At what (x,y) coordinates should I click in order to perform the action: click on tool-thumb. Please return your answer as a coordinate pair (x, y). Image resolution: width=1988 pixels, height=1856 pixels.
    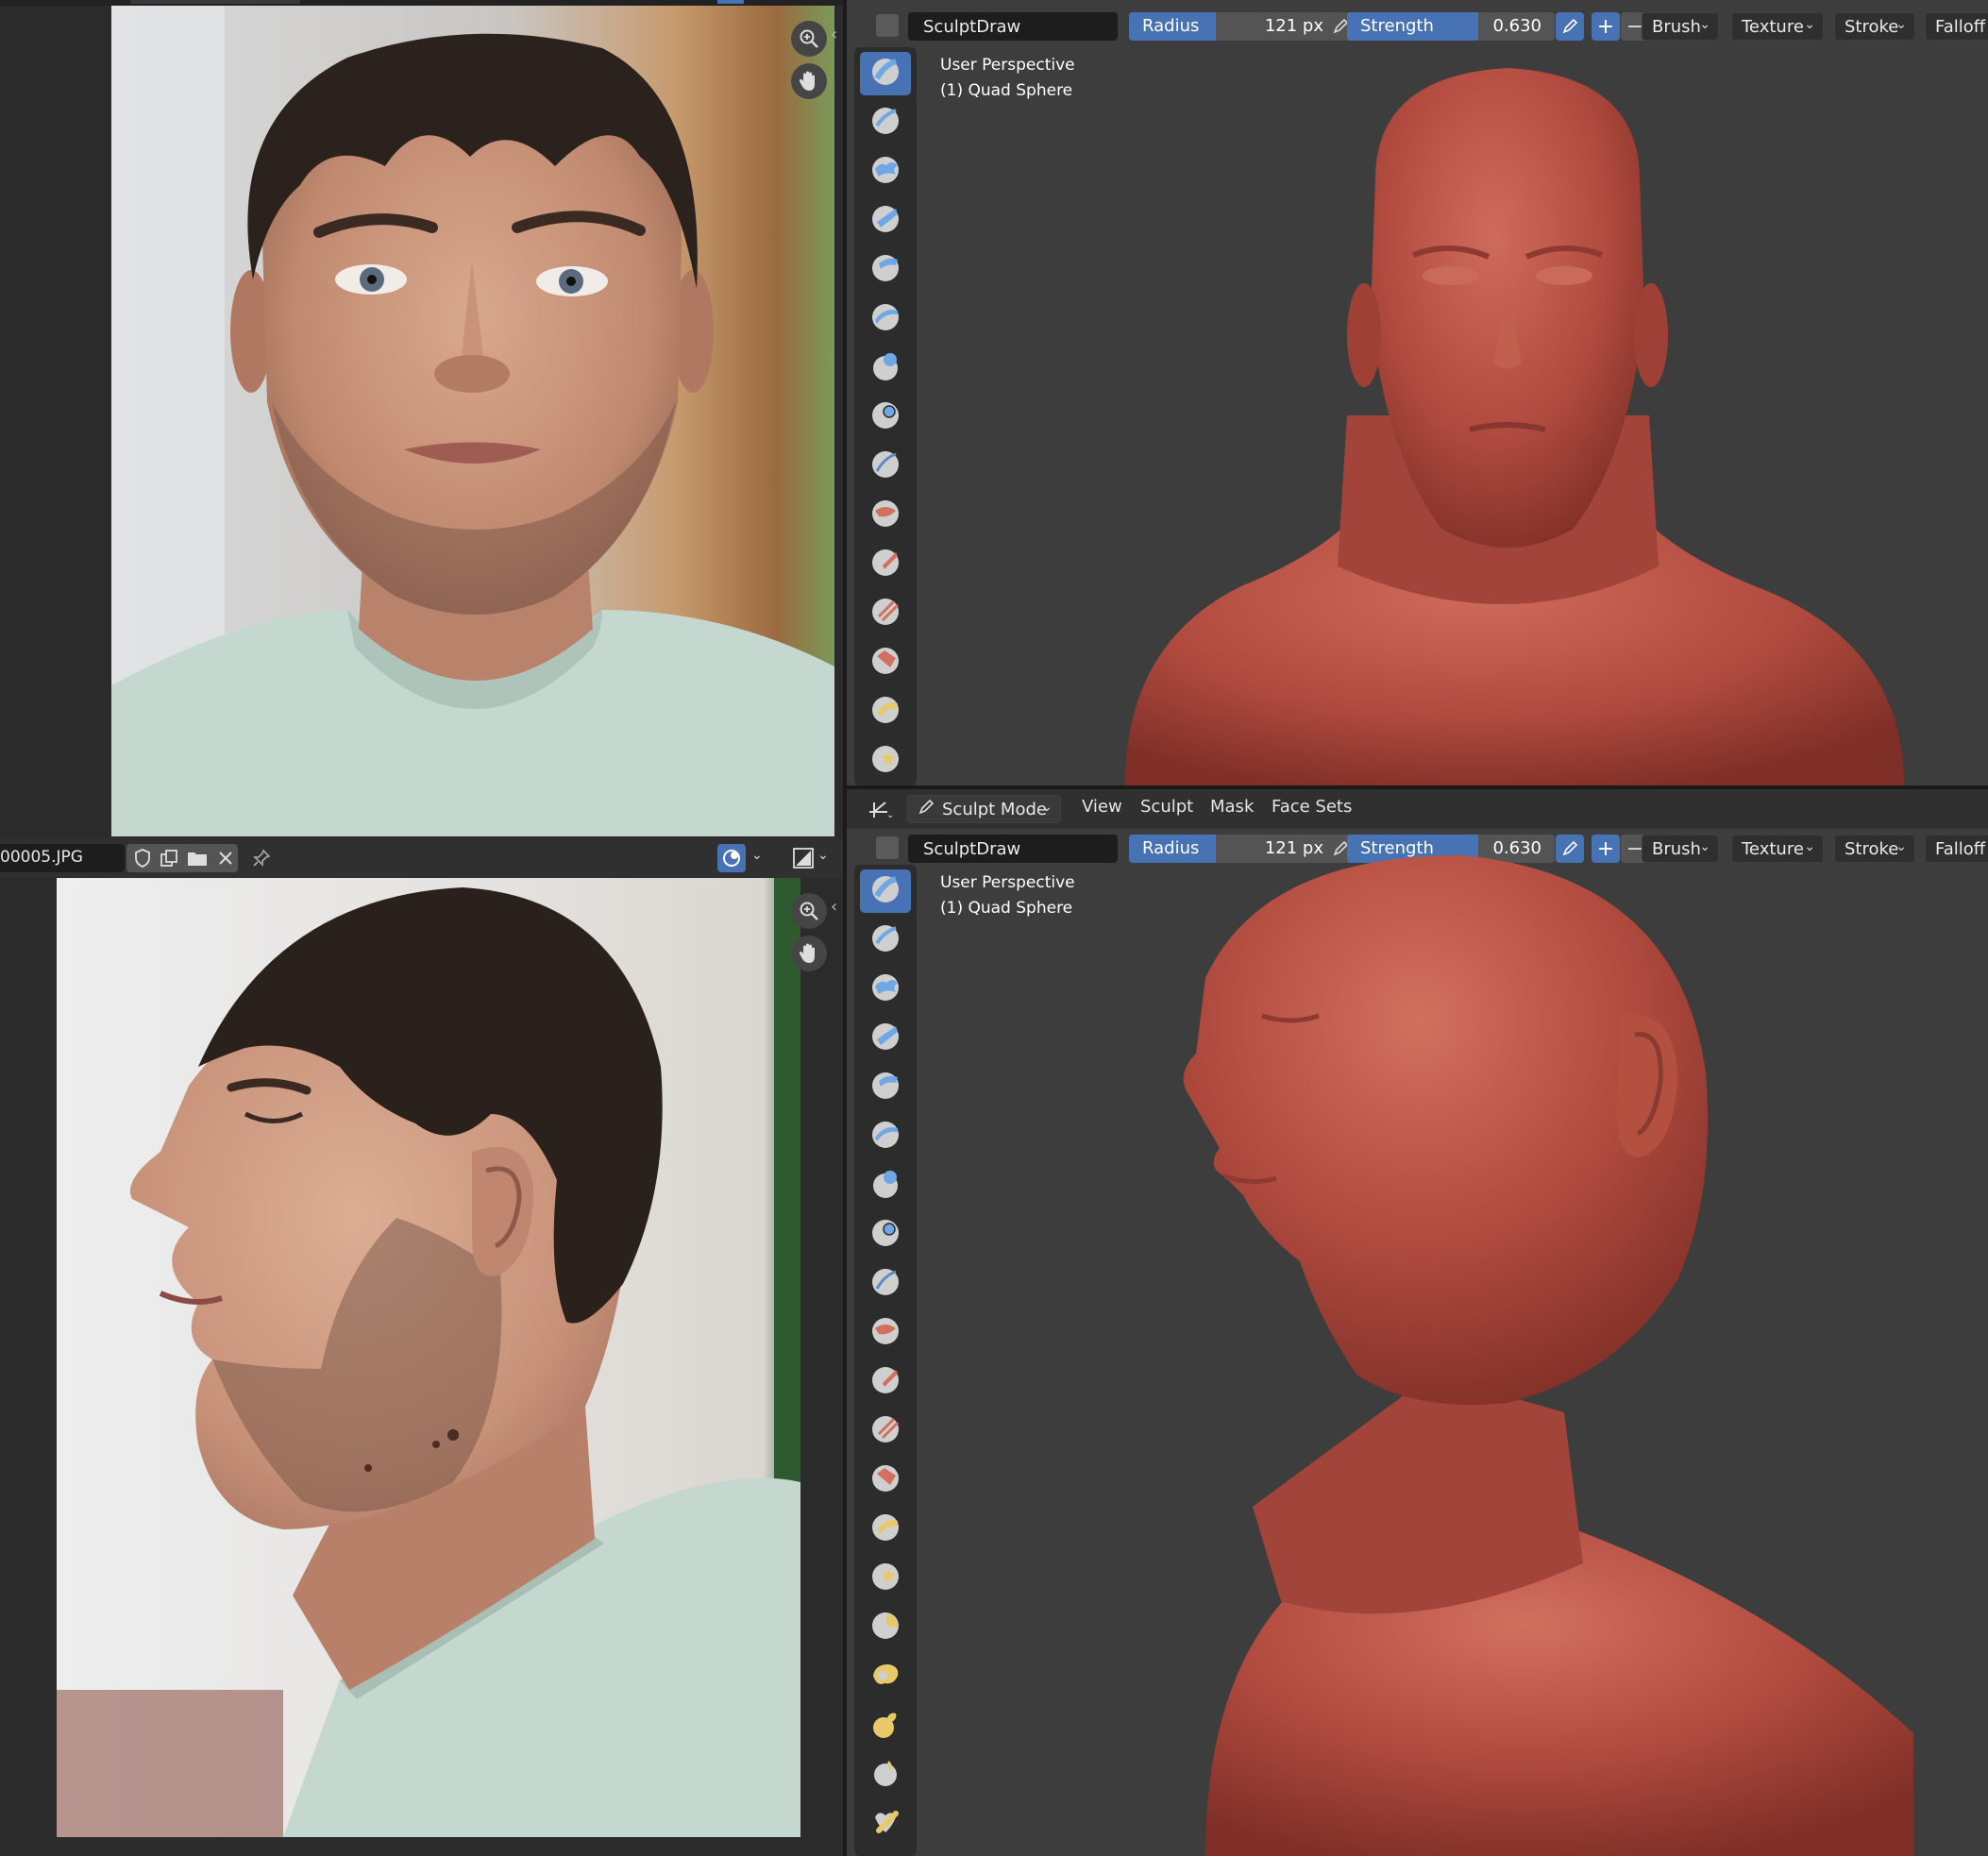
    Looking at the image, I should click on (885, 1775).